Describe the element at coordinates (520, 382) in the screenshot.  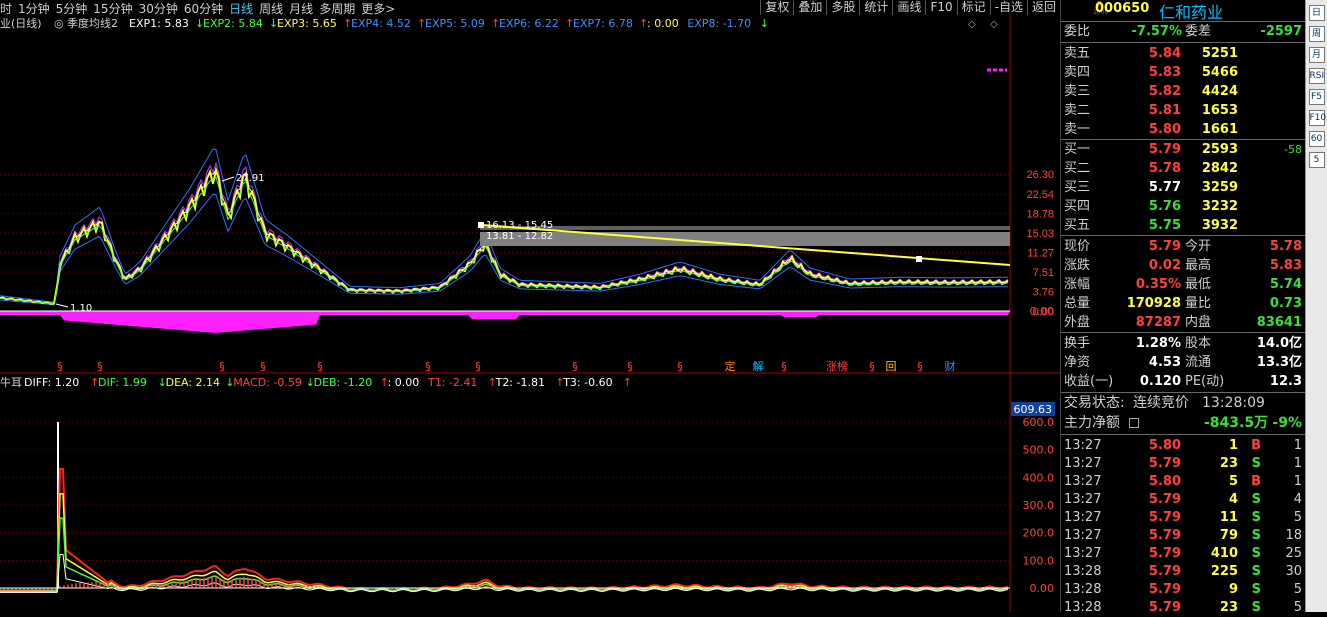
I see `legend-item: T2: -1.81` at that location.